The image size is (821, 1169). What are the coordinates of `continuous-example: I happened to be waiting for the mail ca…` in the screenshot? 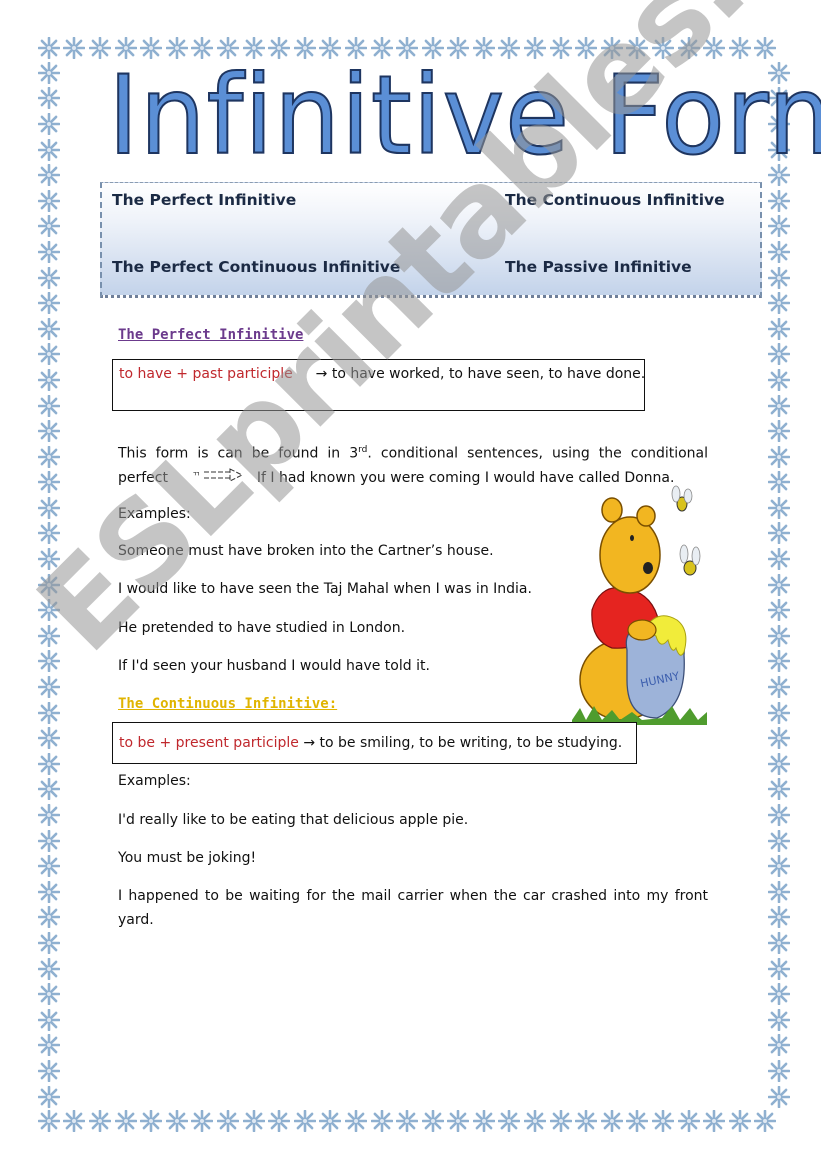 It's located at (413, 908).